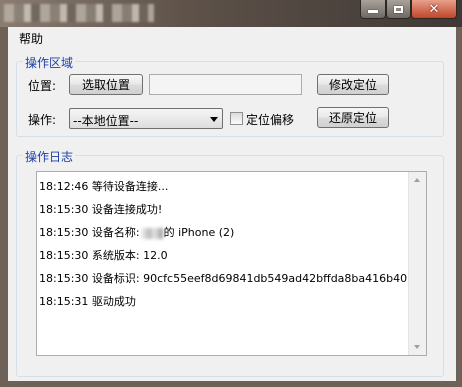  I want to click on modify-location-button: 修改定位, so click(353, 84).